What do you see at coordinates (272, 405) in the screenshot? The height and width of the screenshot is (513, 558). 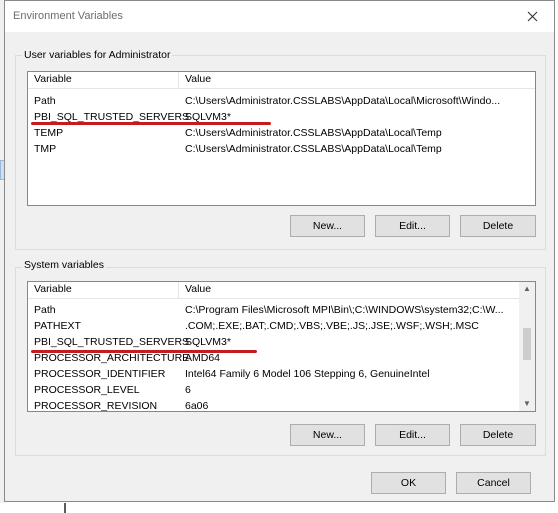 I see `system-row-processor-revision: PROCESSOR_REVISION 6a06` at bounding box center [272, 405].